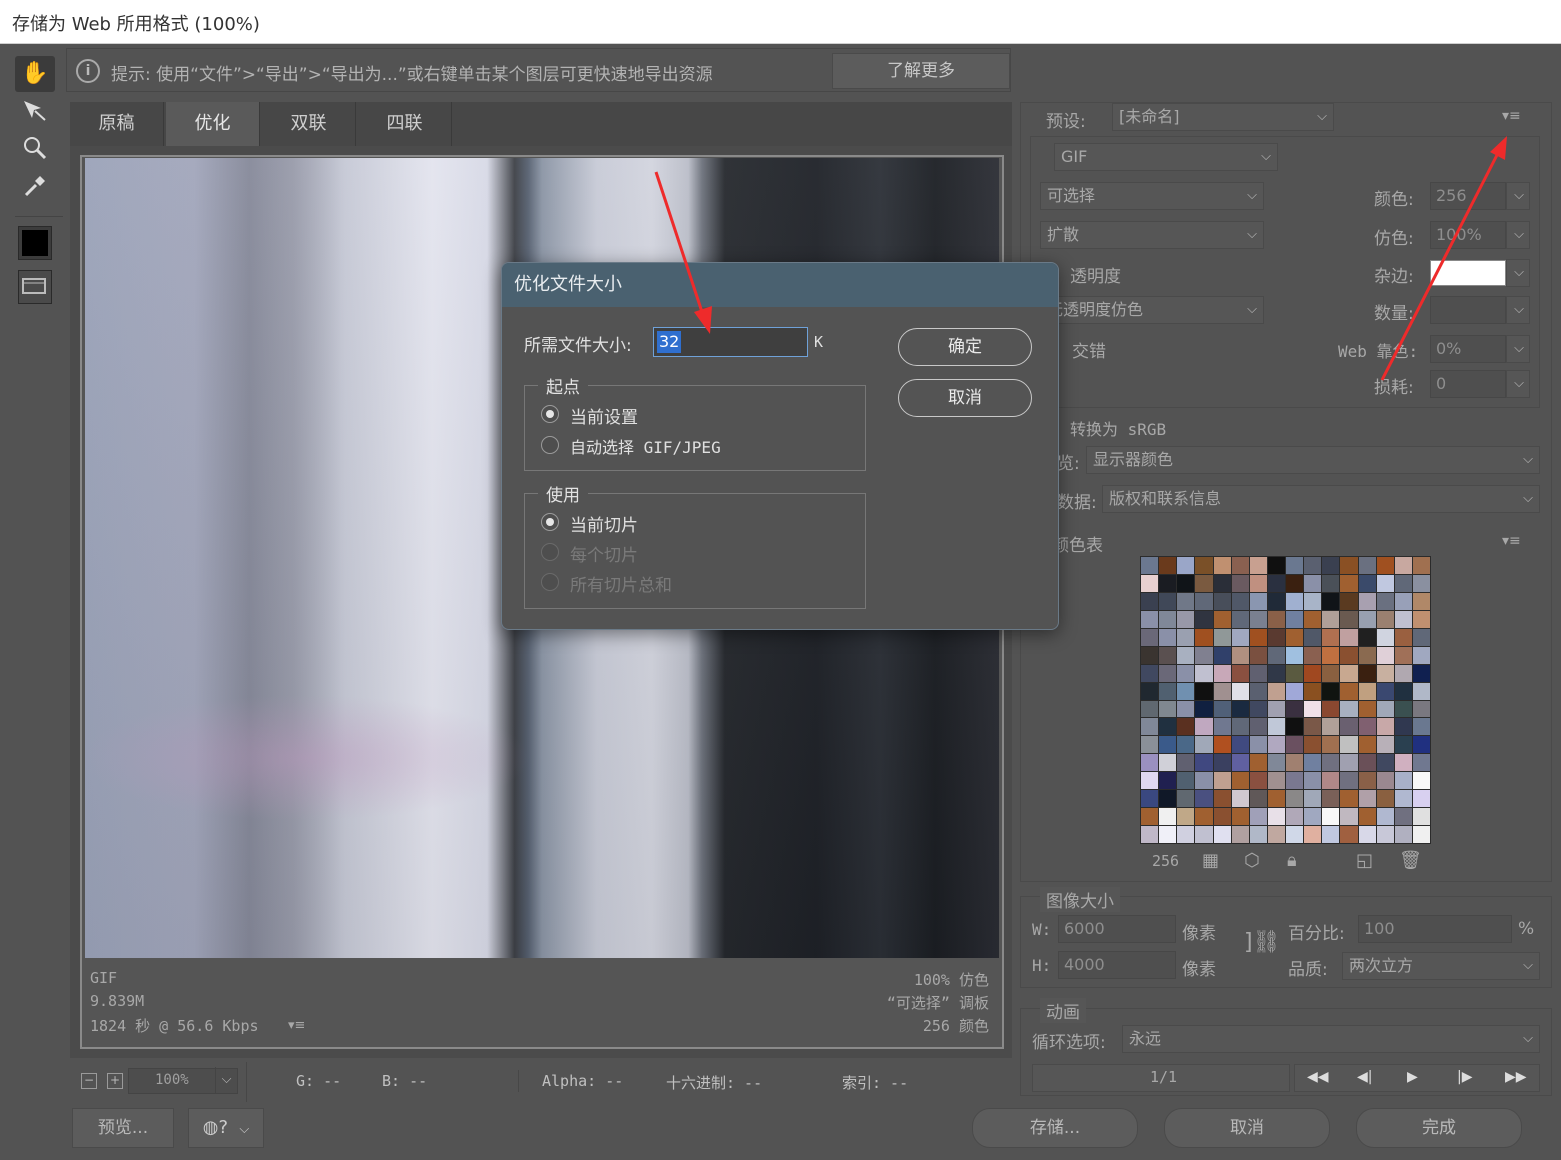 The image size is (1561, 1160). I want to click on lossy-input: 0, so click(1468, 384).